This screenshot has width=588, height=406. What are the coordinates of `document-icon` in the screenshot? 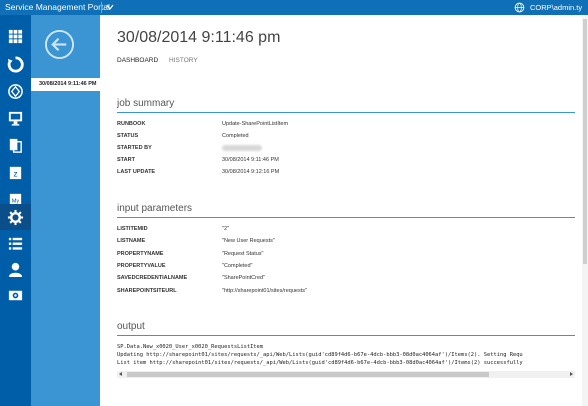 It's located at (15, 145).